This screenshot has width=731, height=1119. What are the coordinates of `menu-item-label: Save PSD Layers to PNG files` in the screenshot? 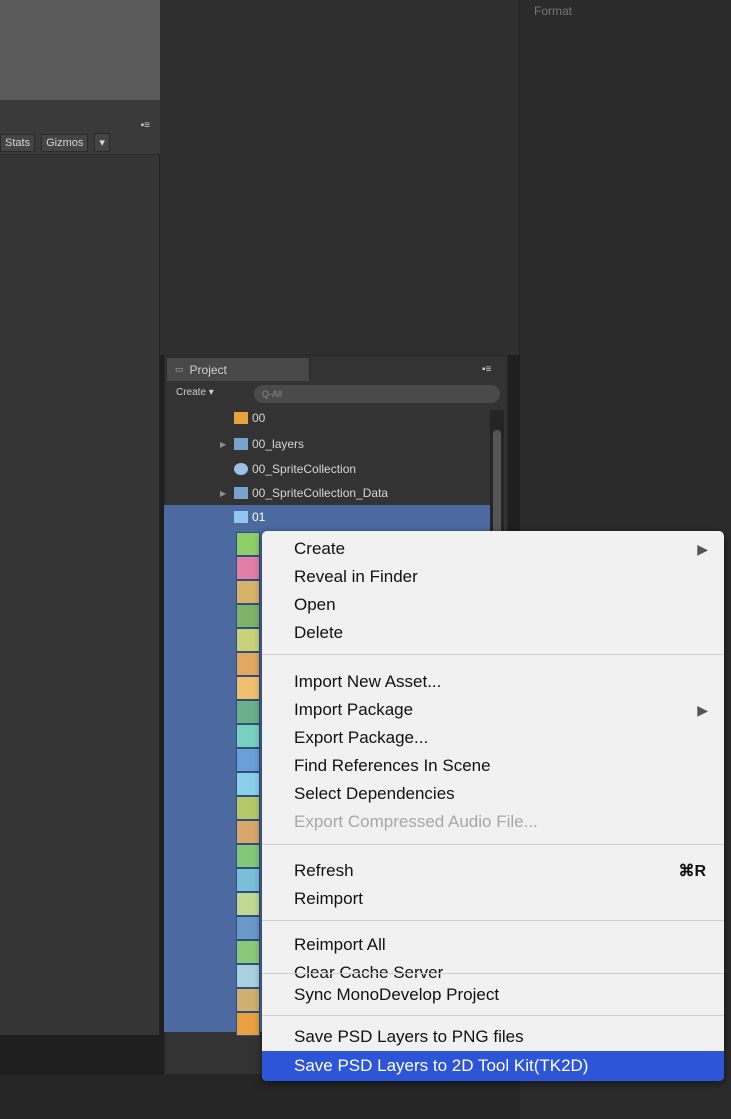 It's located at (409, 1036).